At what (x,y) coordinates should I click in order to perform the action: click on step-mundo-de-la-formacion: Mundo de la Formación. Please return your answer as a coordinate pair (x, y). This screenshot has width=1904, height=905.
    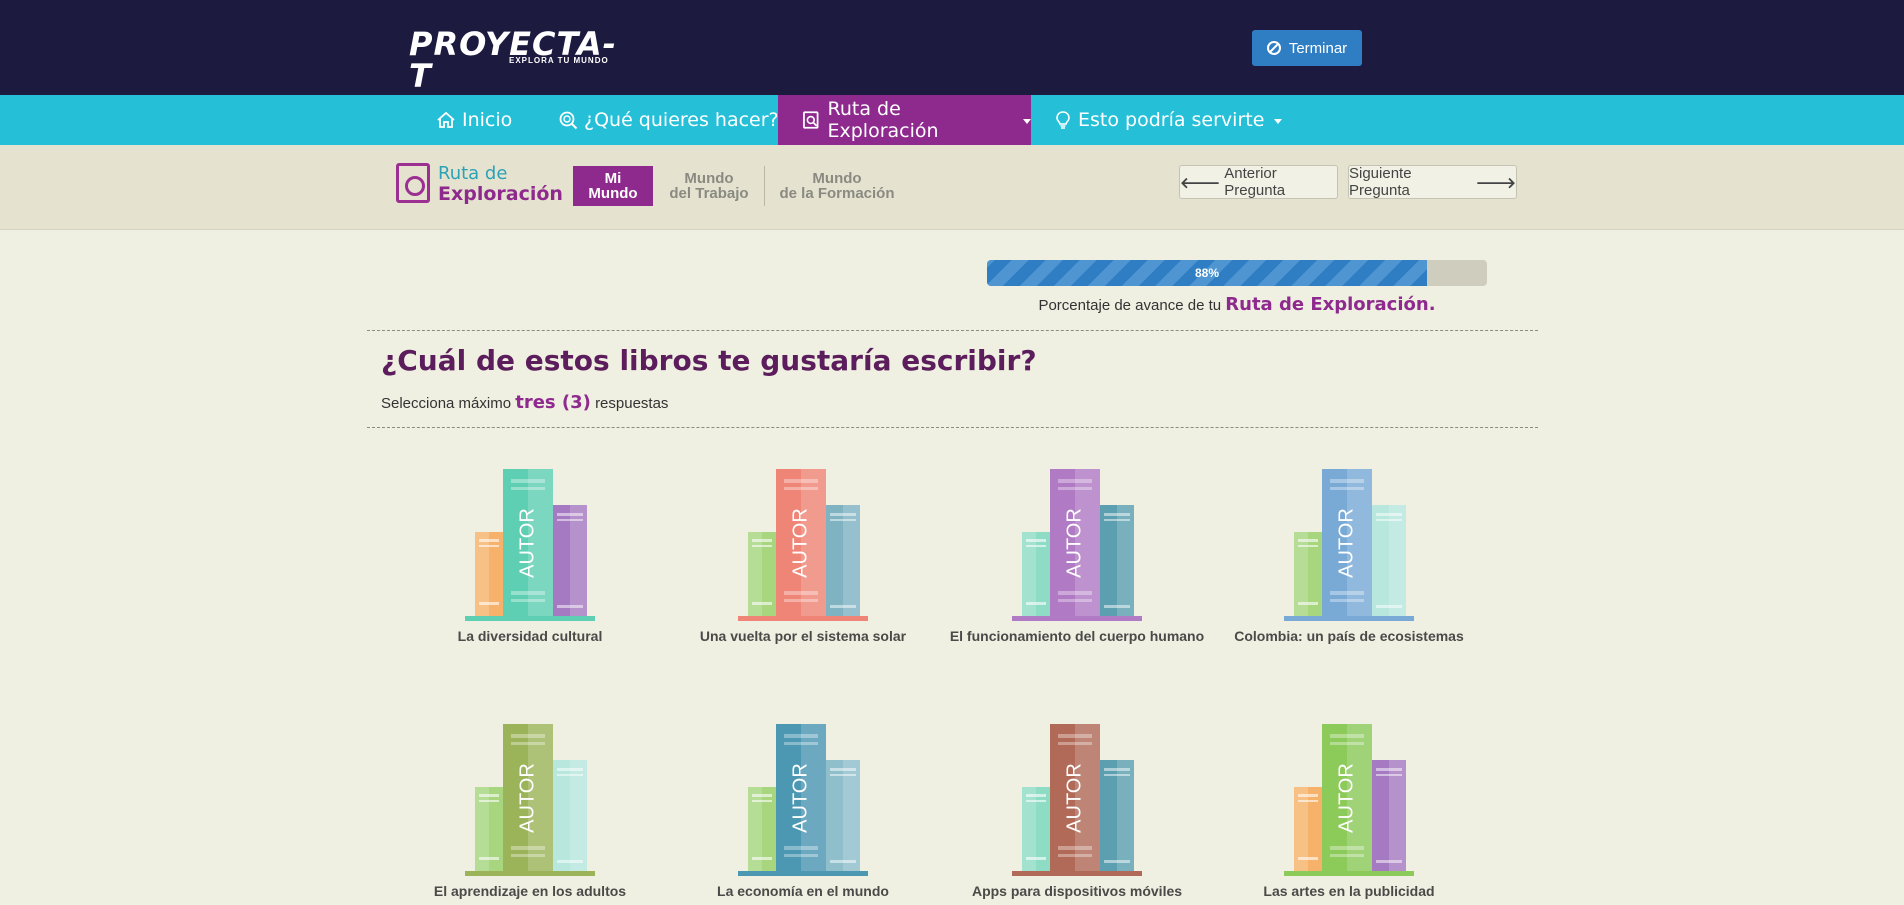
    Looking at the image, I should click on (837, 186).